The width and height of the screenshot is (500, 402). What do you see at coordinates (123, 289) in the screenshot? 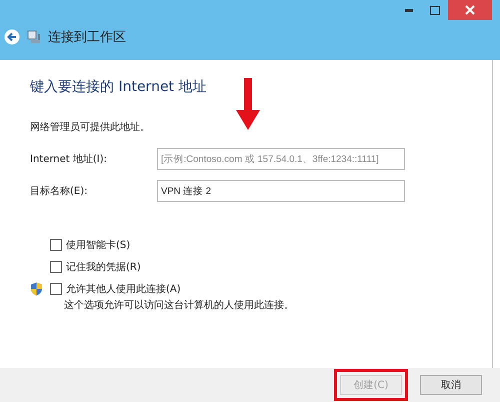
I see `checkbox-label: 允许其他人使用此连接(A)` at bounding box center [123, 289].